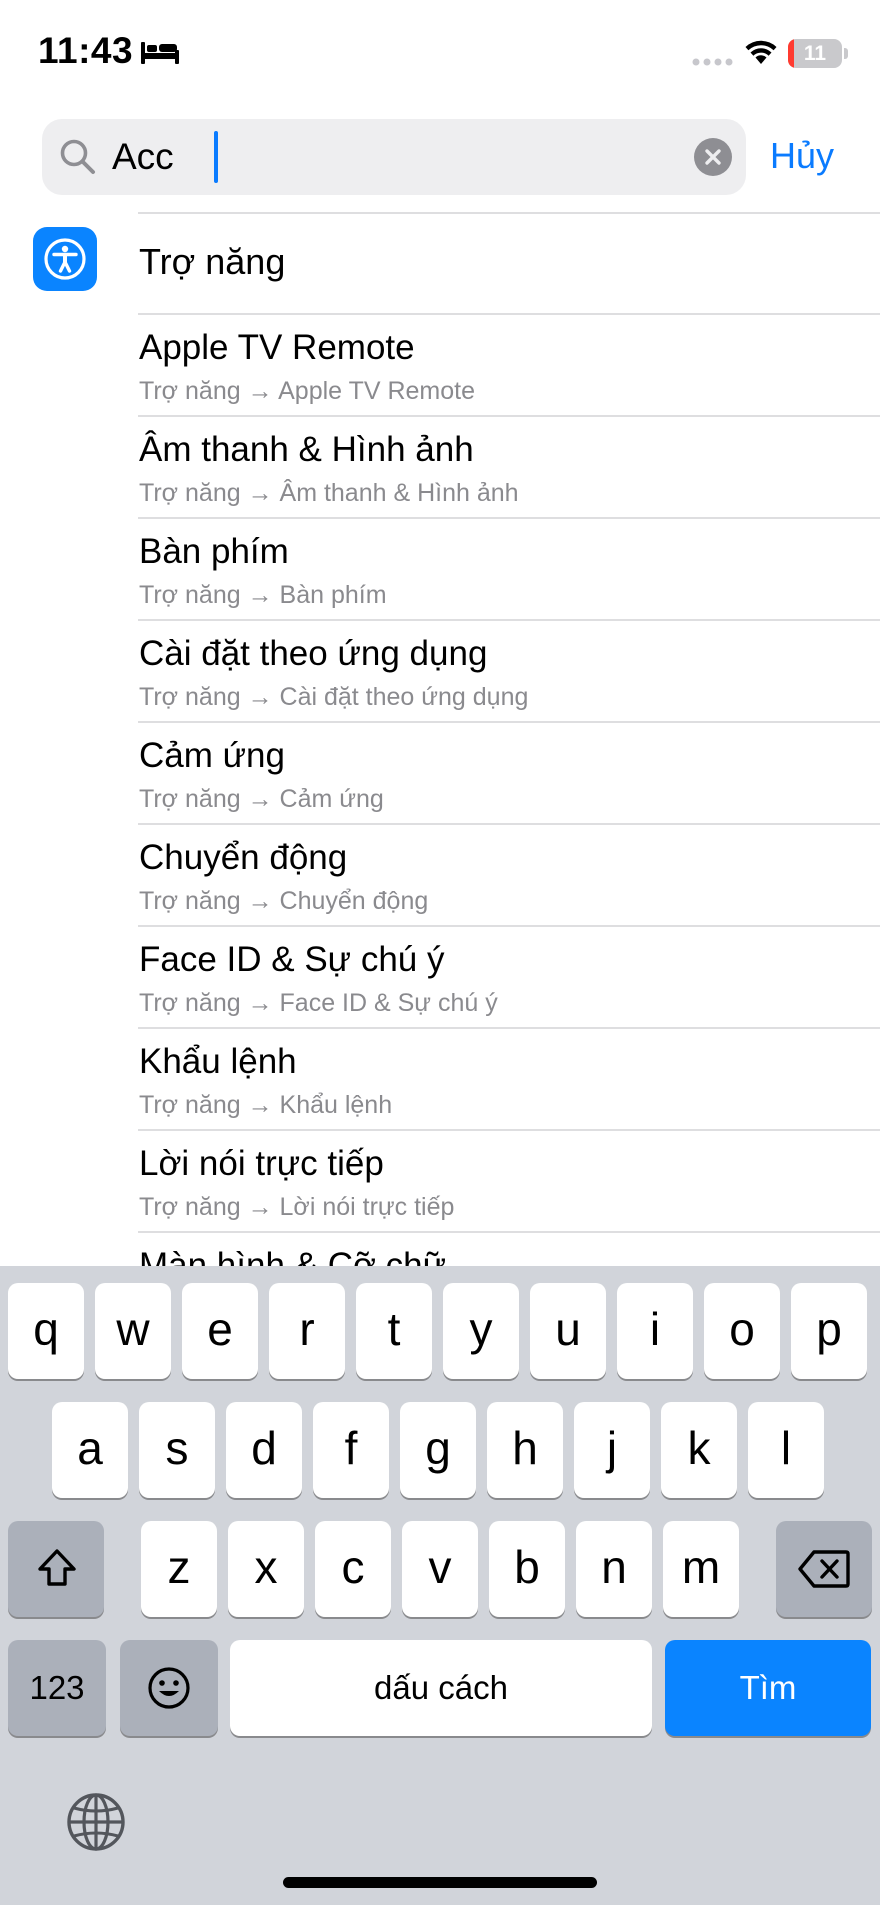  What do you see at coordinates (77, 156) in the screenshot?
I see `search-icon` at bounding box center [77, 156].